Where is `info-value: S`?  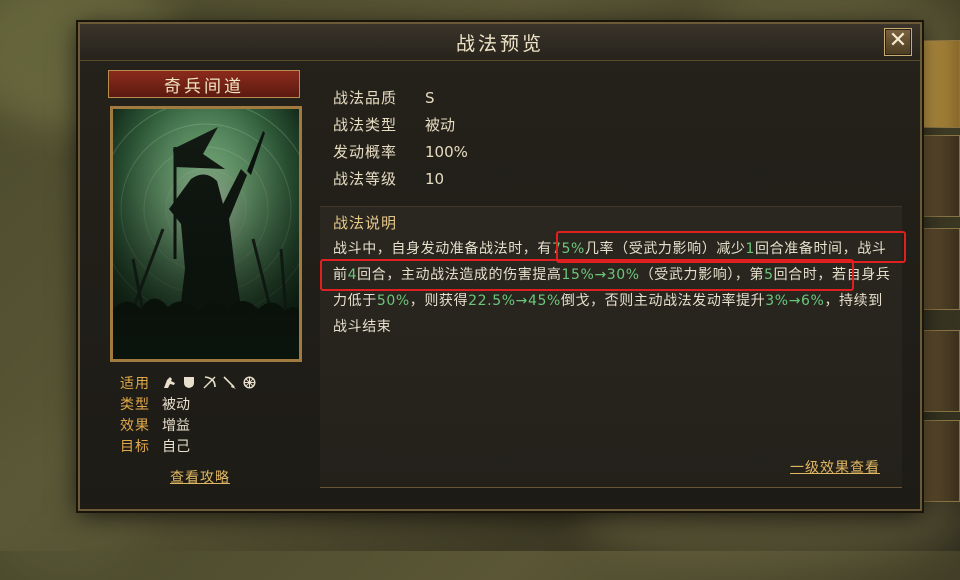
info-value: S is located at coordinates (430, 97).